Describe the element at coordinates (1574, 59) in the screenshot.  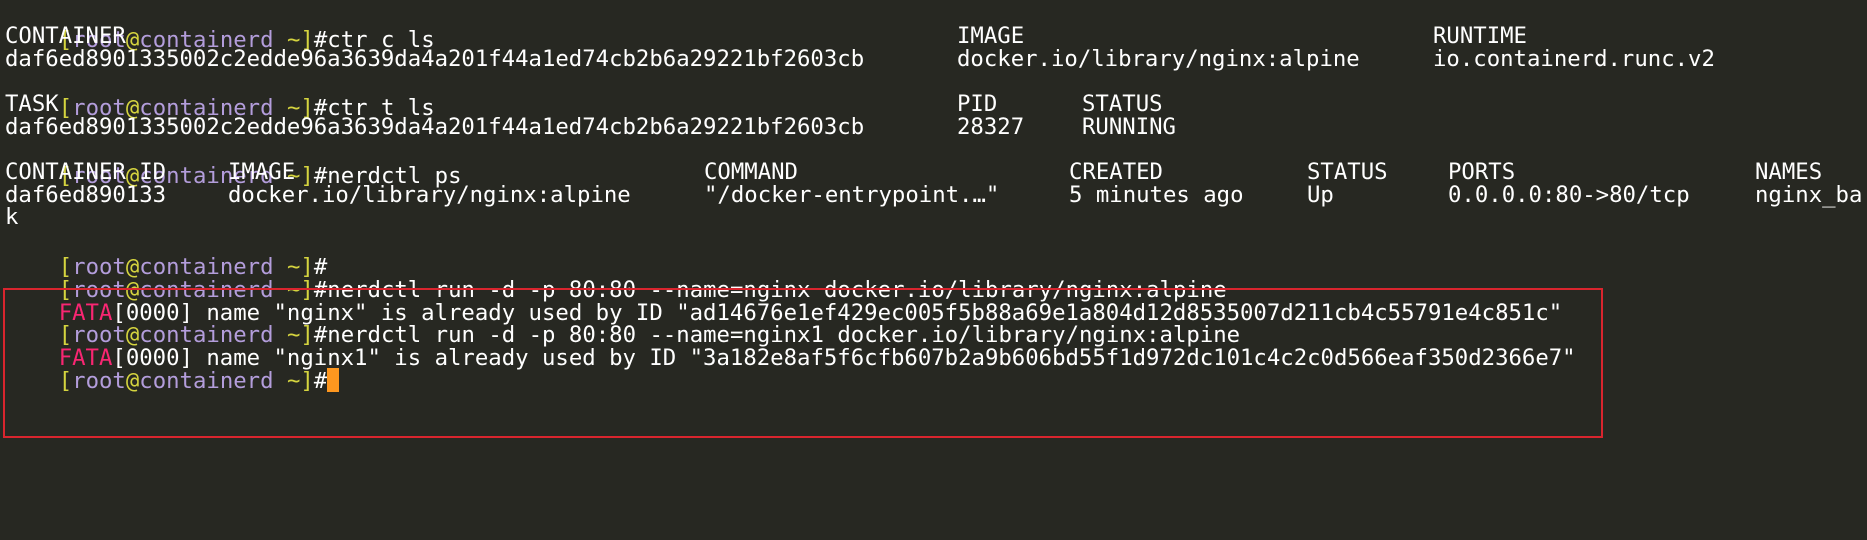
I see `cell-runtime: io.containerd.runc.v2` at that location.